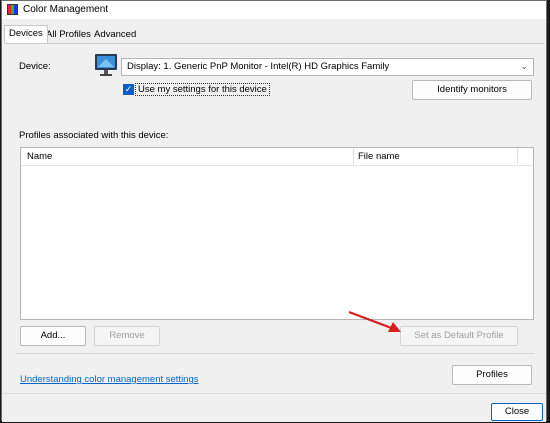 This screenshot has width=550, height=423. Describe the element at coordinates (517, 412) in the screenshot. I see `close-button: Close` at that location.